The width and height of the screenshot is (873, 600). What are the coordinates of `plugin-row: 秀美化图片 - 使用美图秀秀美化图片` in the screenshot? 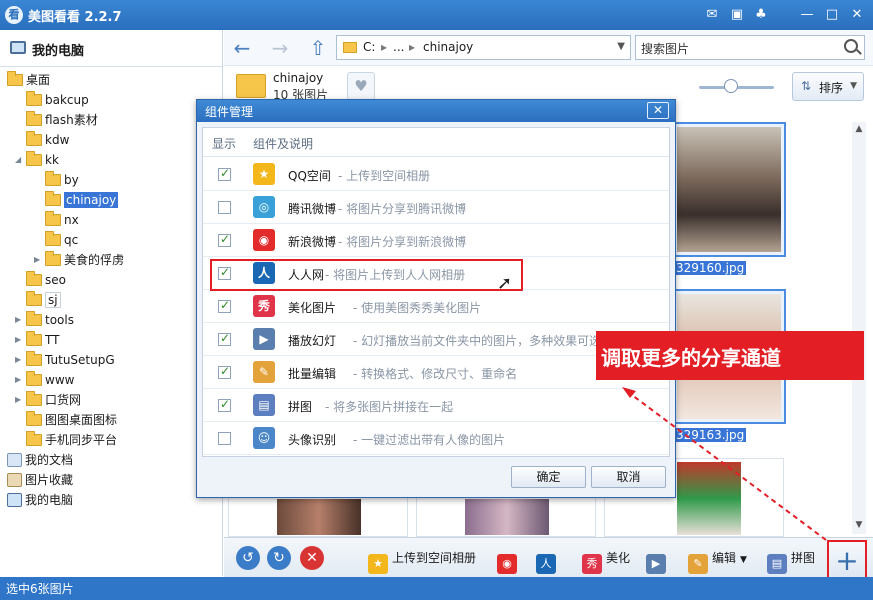 It's located at (436, 306).